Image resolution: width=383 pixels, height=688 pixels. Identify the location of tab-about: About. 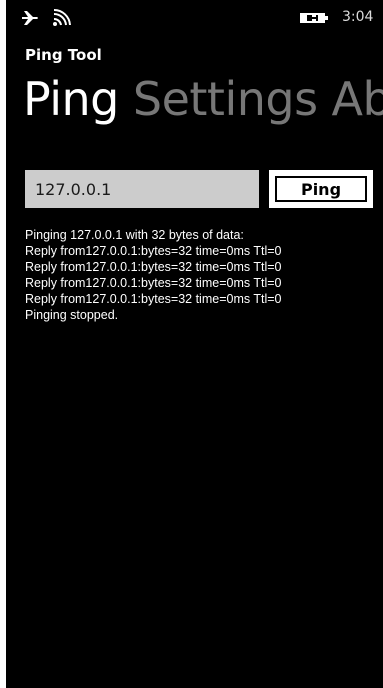
(357, 99).